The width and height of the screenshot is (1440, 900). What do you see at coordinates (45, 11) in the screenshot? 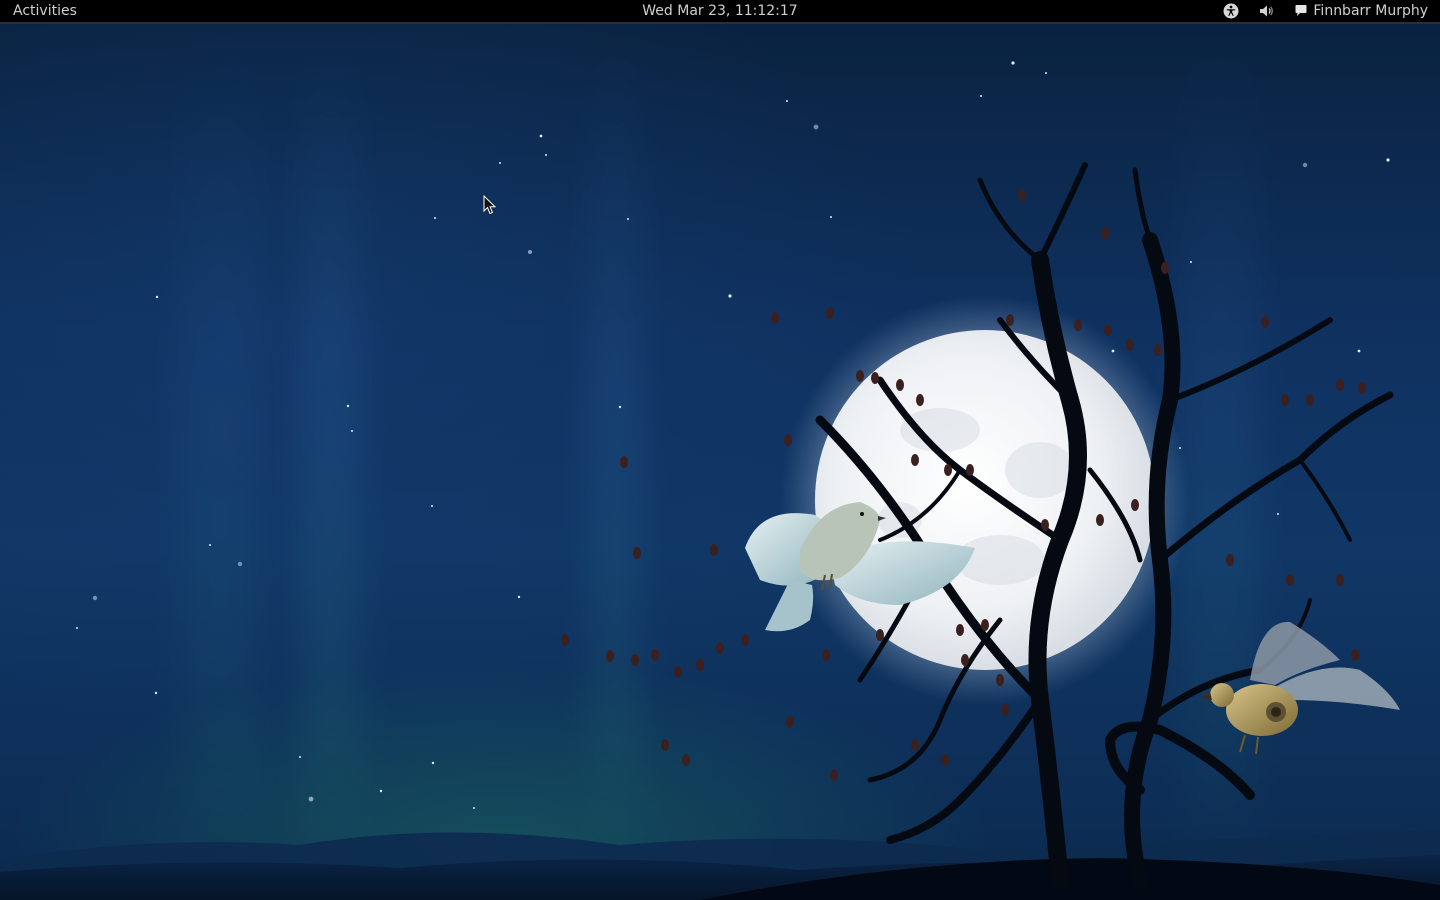
I see `activities-button: Activities` at bounding box center [45, 11].